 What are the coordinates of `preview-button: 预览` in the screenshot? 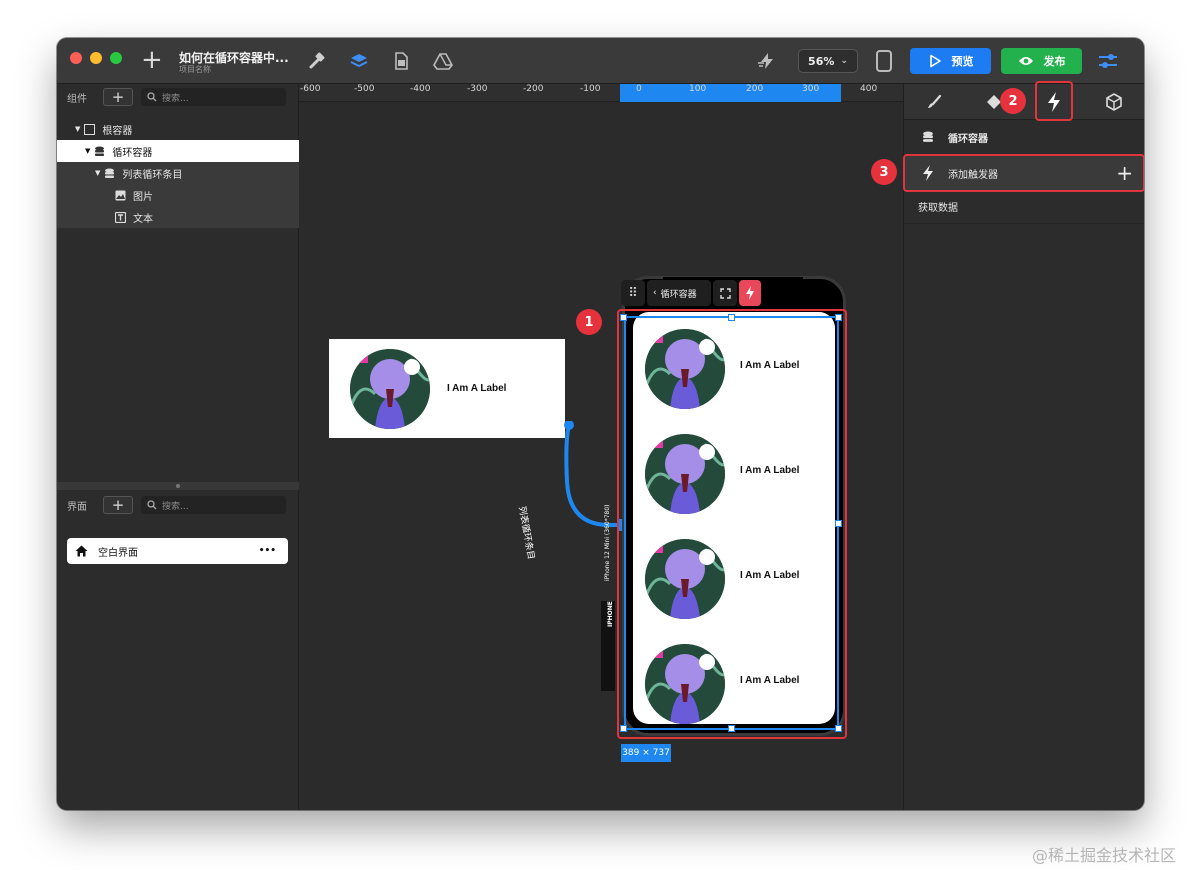 It's located at (950, 61).